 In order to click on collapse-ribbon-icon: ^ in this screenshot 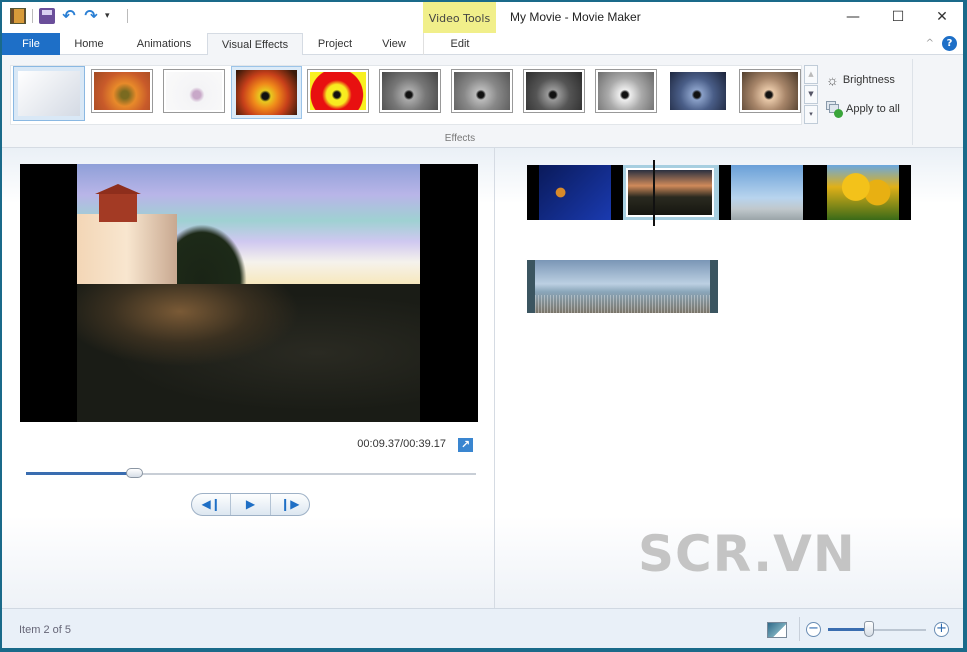, I will do `click(930, 43)`.